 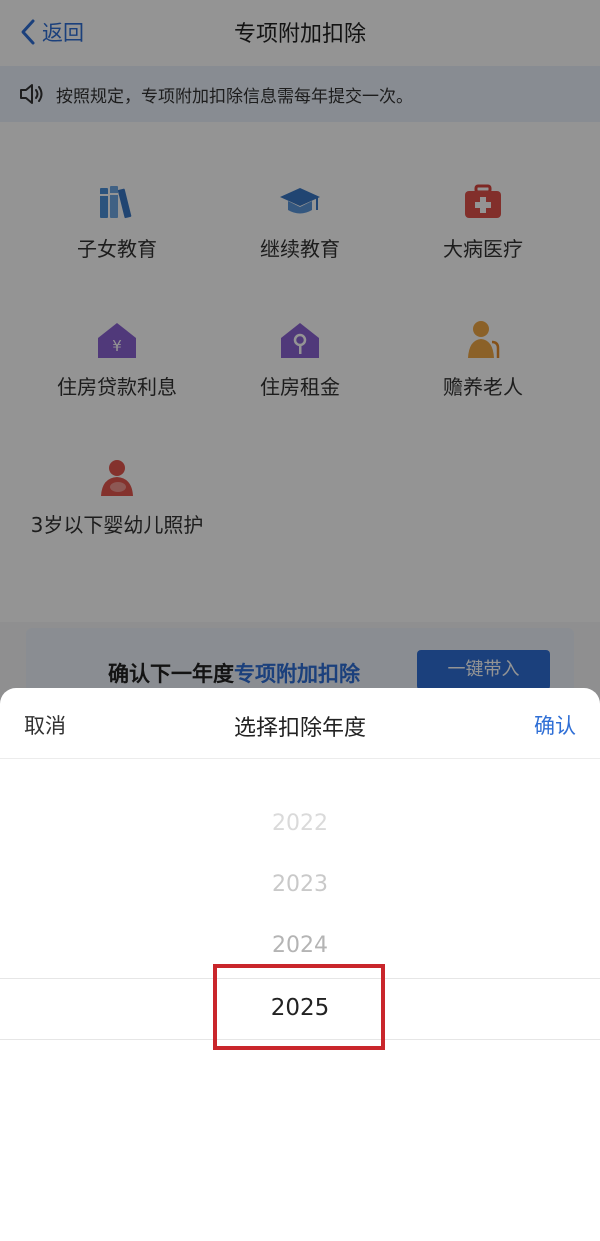 What do you see at coordinates (300, 885) in the screenshot?
I see `year-option: 2023` at bounding box center [300, 885].